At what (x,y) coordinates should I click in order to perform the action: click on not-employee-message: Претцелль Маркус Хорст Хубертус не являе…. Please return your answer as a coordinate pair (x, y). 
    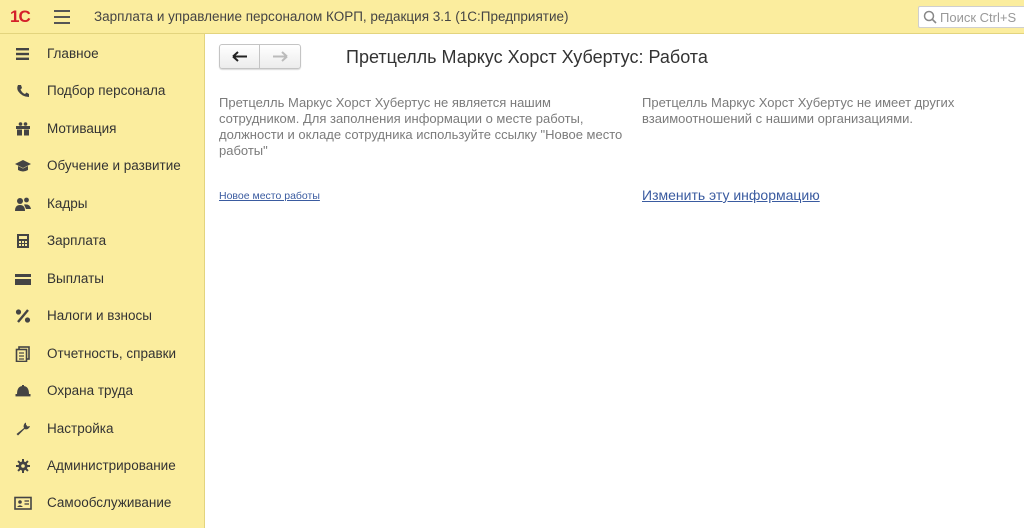
    Looking at the image, I should click on (421, 126).